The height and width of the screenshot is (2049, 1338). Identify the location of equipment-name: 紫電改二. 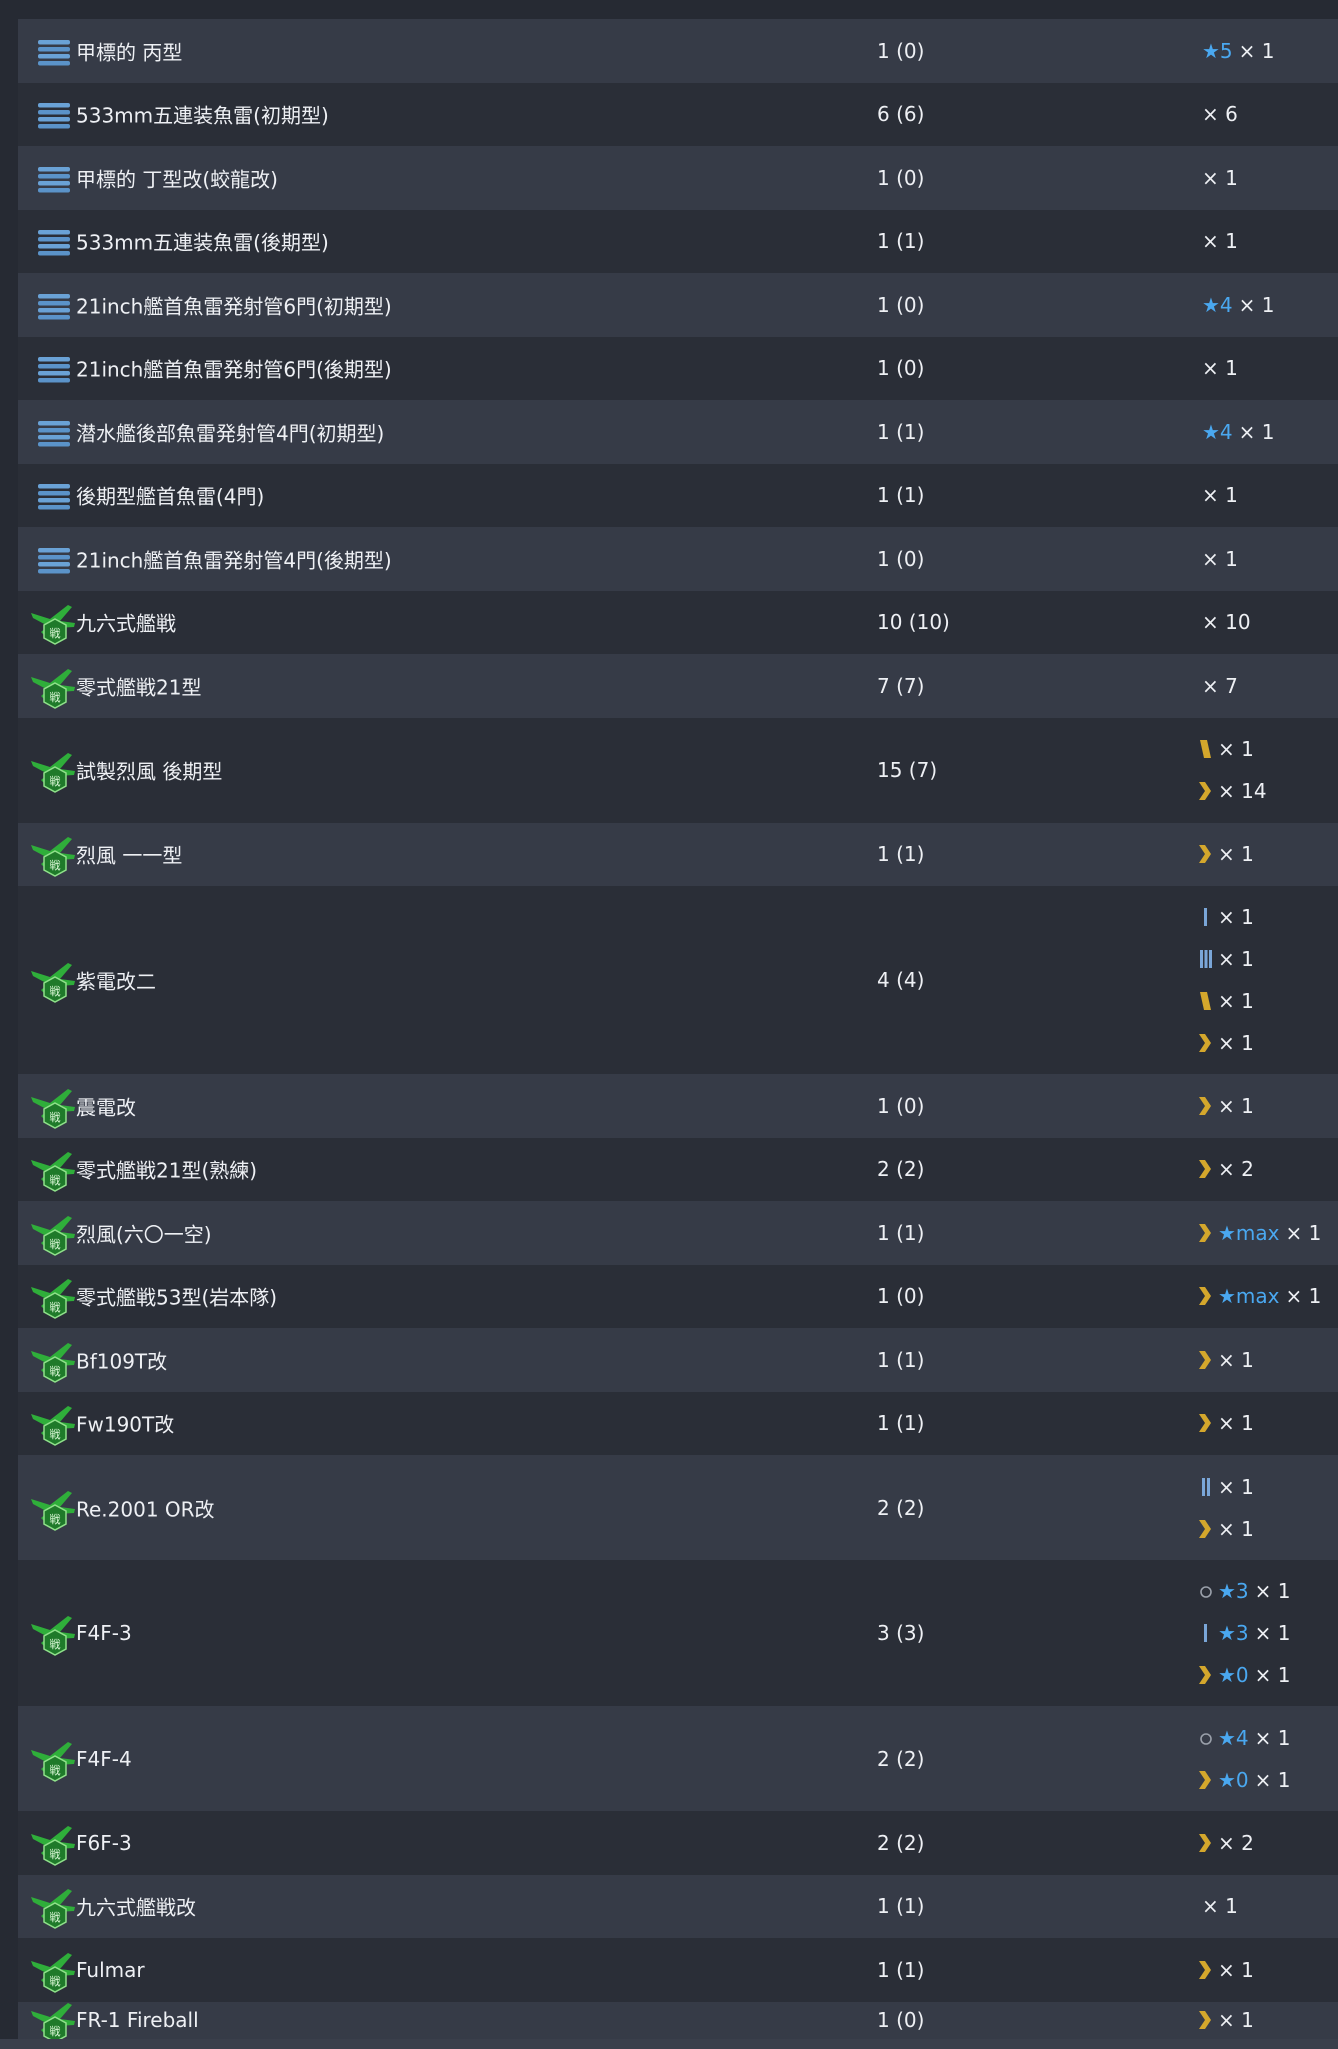
(116, 981).